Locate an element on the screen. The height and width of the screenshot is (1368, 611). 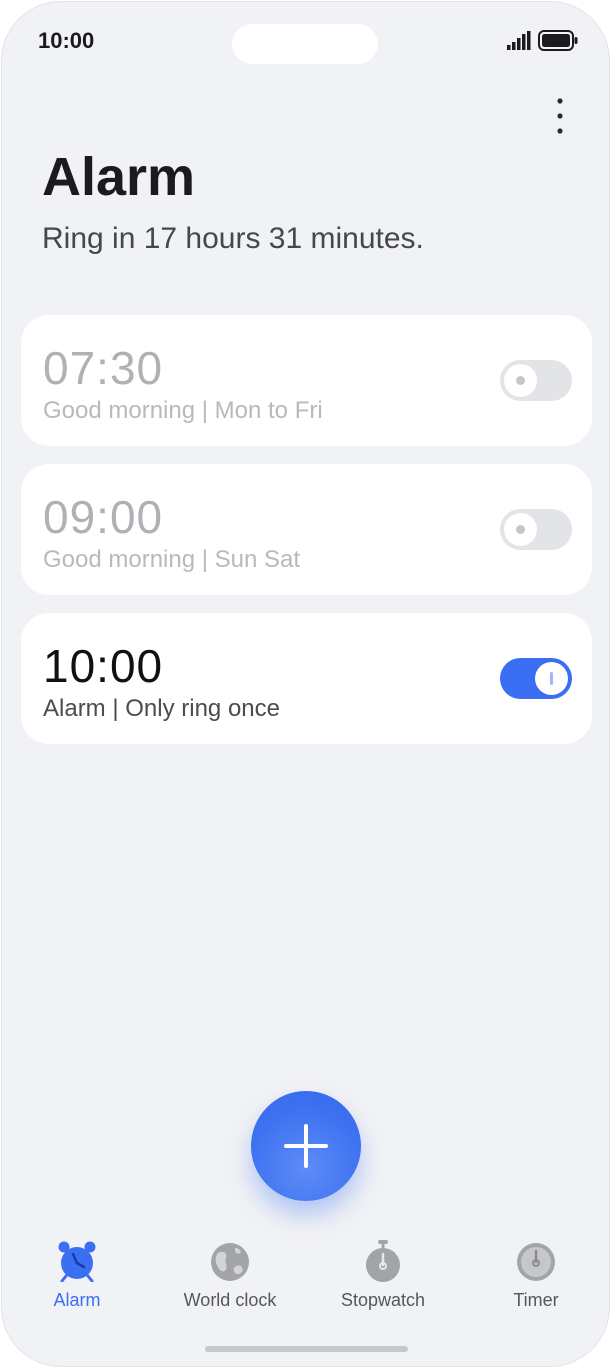
alarm-card: 07:30 Good morning | Mon to Fri is located at coordinates (306, 380).